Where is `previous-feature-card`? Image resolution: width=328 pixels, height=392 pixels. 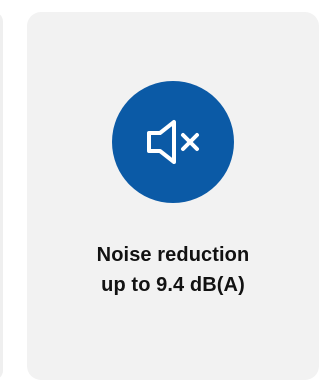
previous-feature-card is located at coordinates (1, 196).